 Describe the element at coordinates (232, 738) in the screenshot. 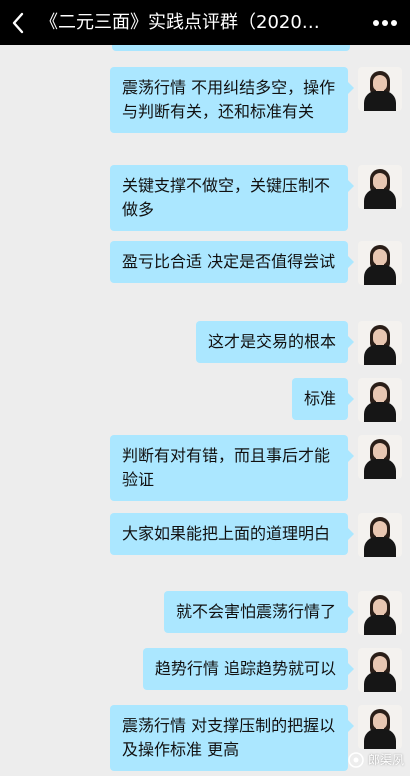

I see `message-bubble: 震荡行情 对支撑压制的把握以及操作标准 更高` at that location.